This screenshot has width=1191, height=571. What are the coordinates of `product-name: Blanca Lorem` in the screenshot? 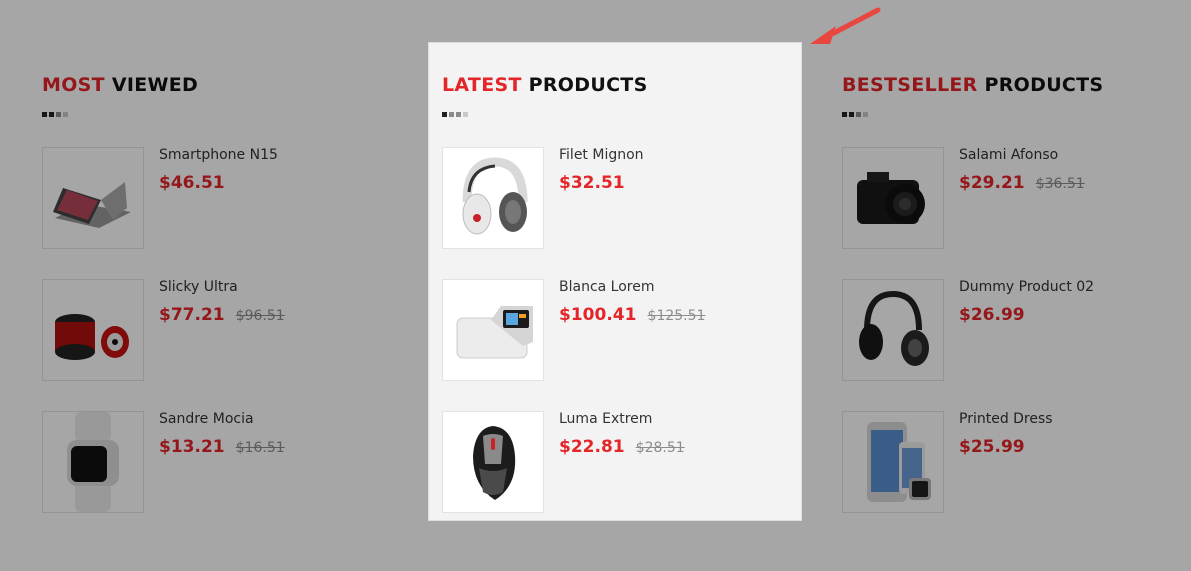 It's located at (607, 287).